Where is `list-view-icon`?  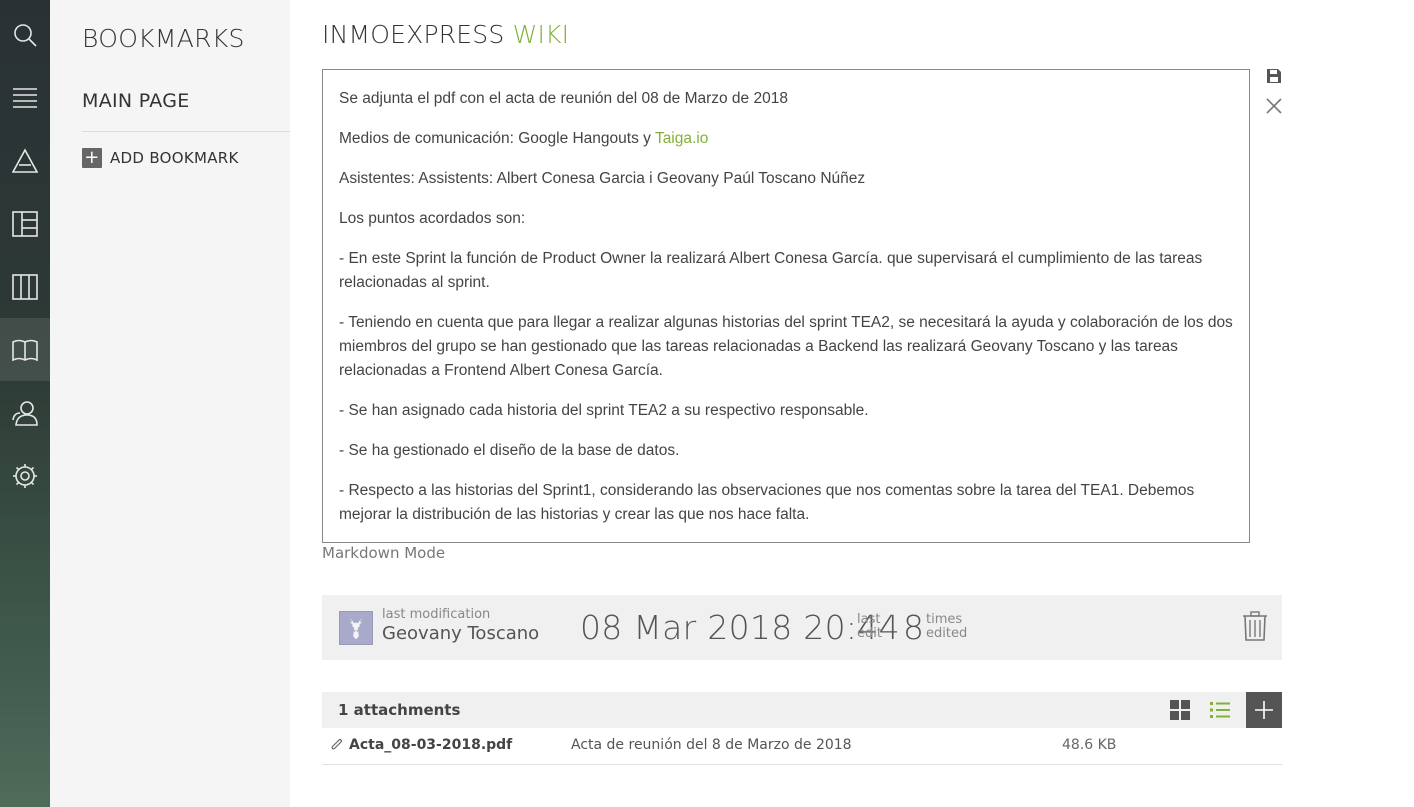
list-view-icon is located at coordinates (1220, 710).